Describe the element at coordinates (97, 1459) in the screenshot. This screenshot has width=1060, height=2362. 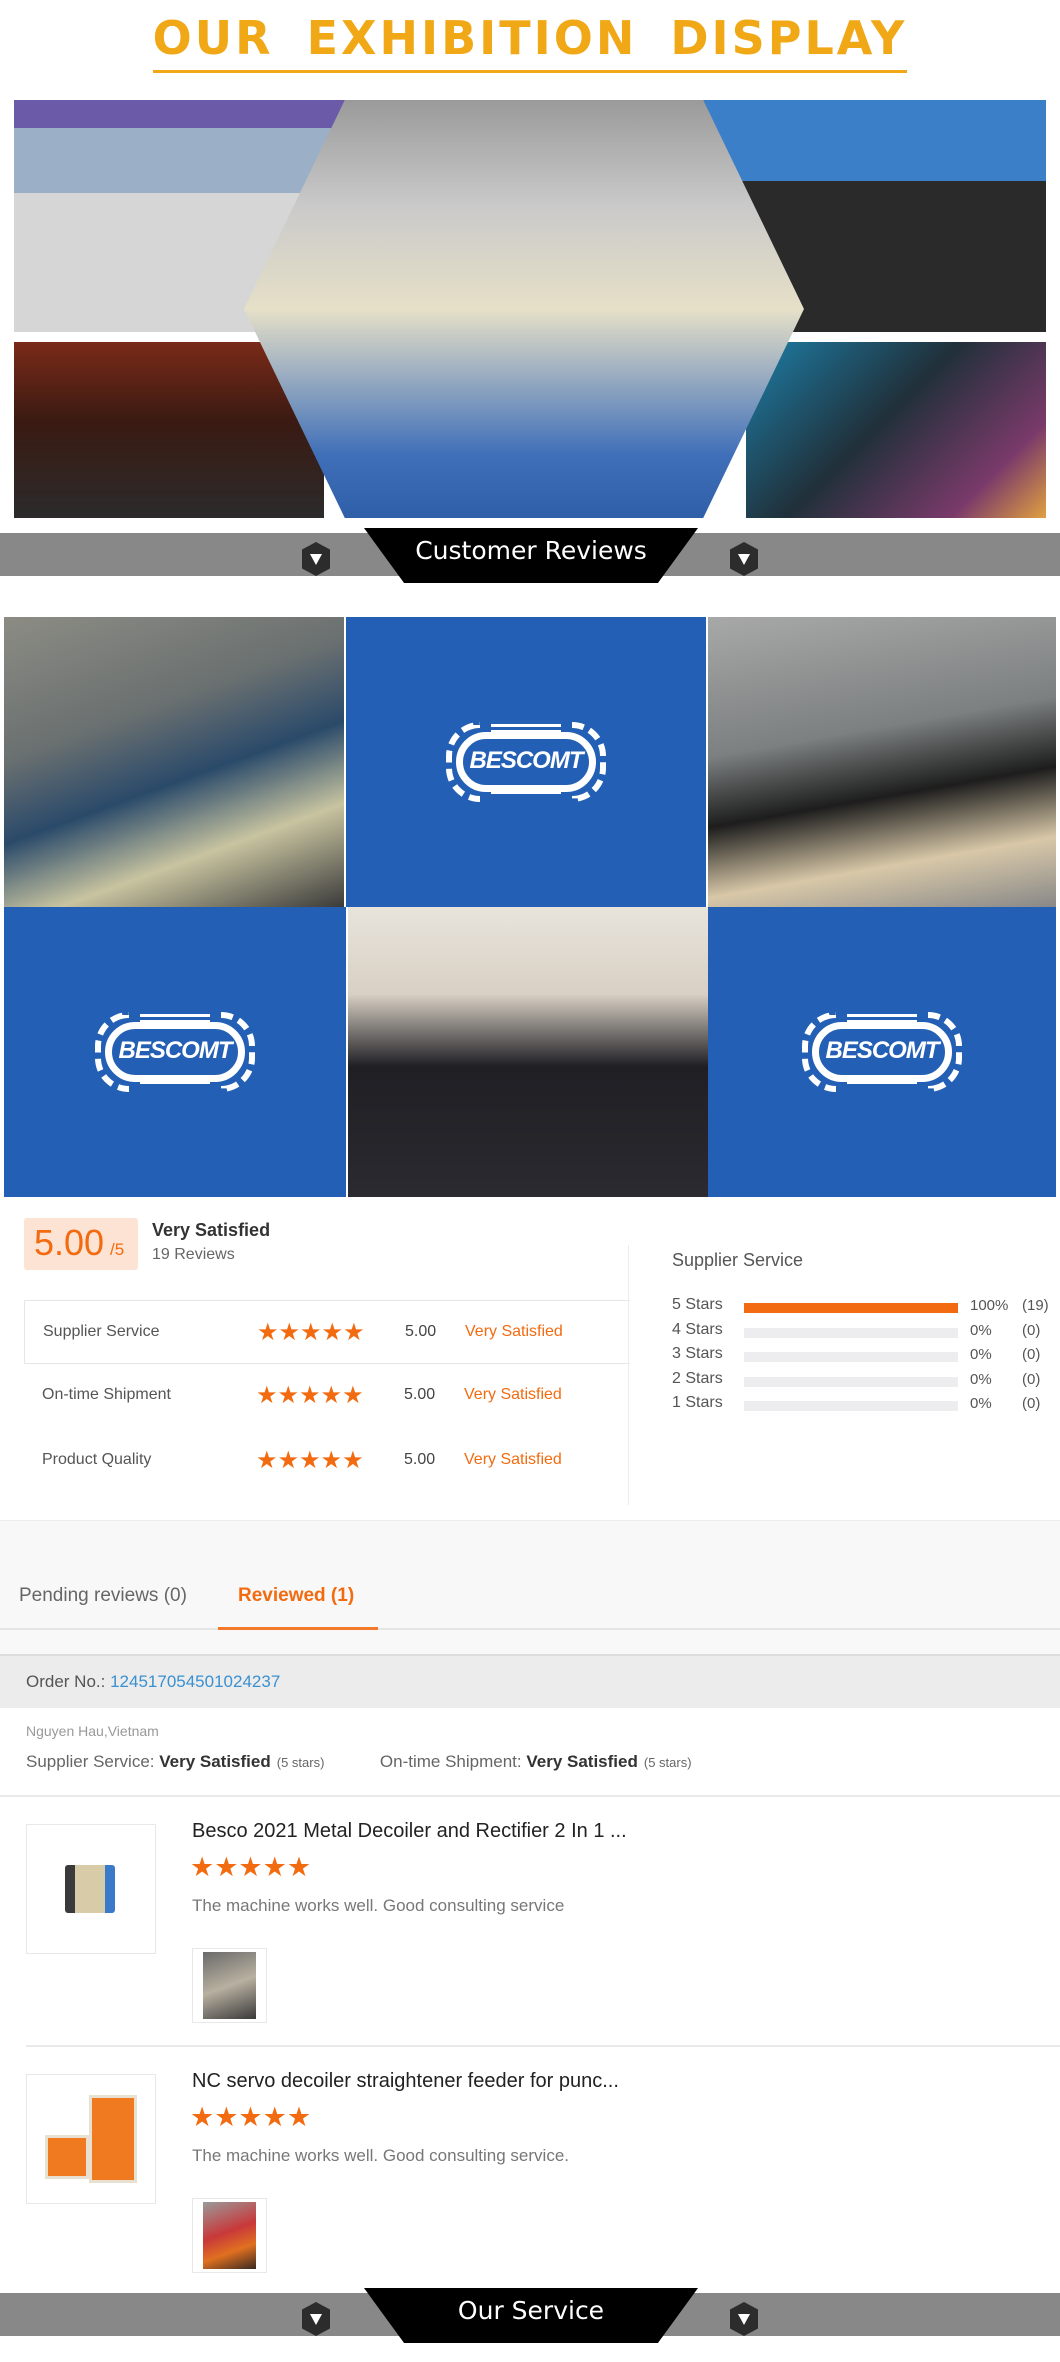
I see `category-name: Product Quality` at that location.